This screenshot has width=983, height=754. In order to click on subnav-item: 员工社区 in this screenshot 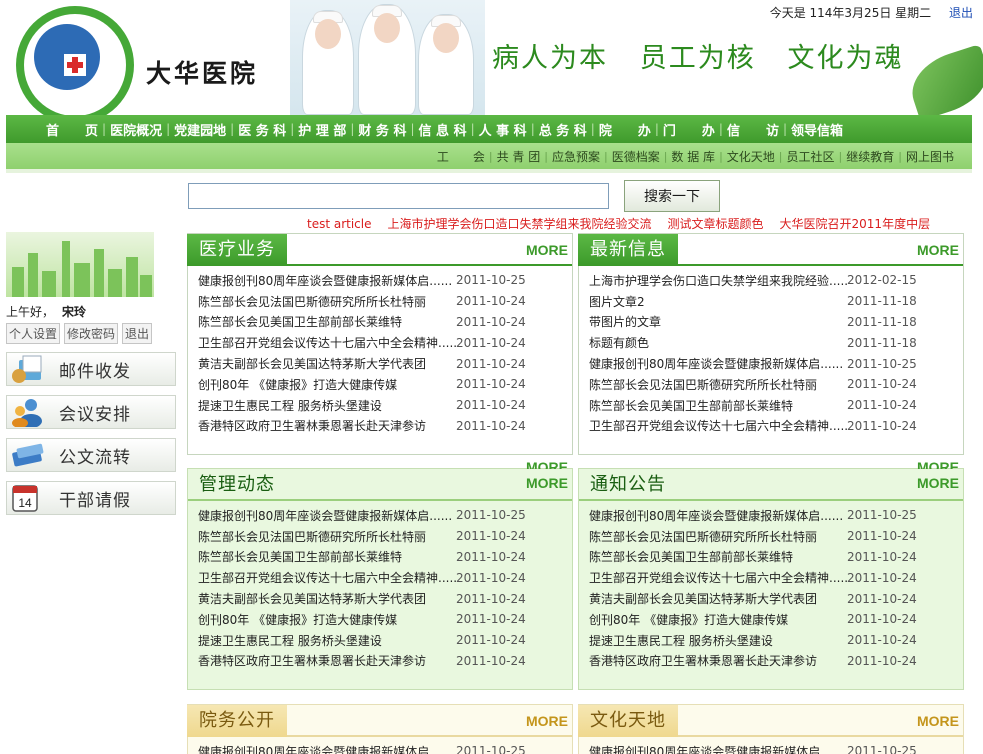, I will do `click(811, 156)`.